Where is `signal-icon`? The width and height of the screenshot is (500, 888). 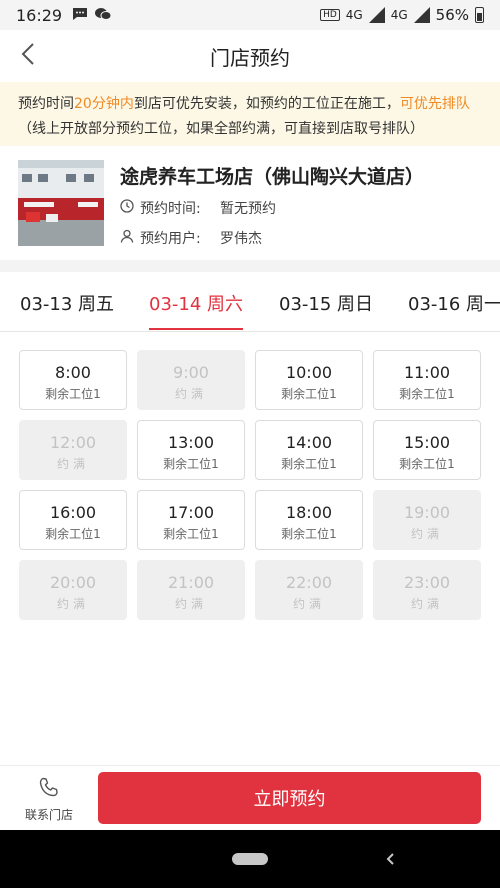
signal-icon is located at coordinates (376, 15).